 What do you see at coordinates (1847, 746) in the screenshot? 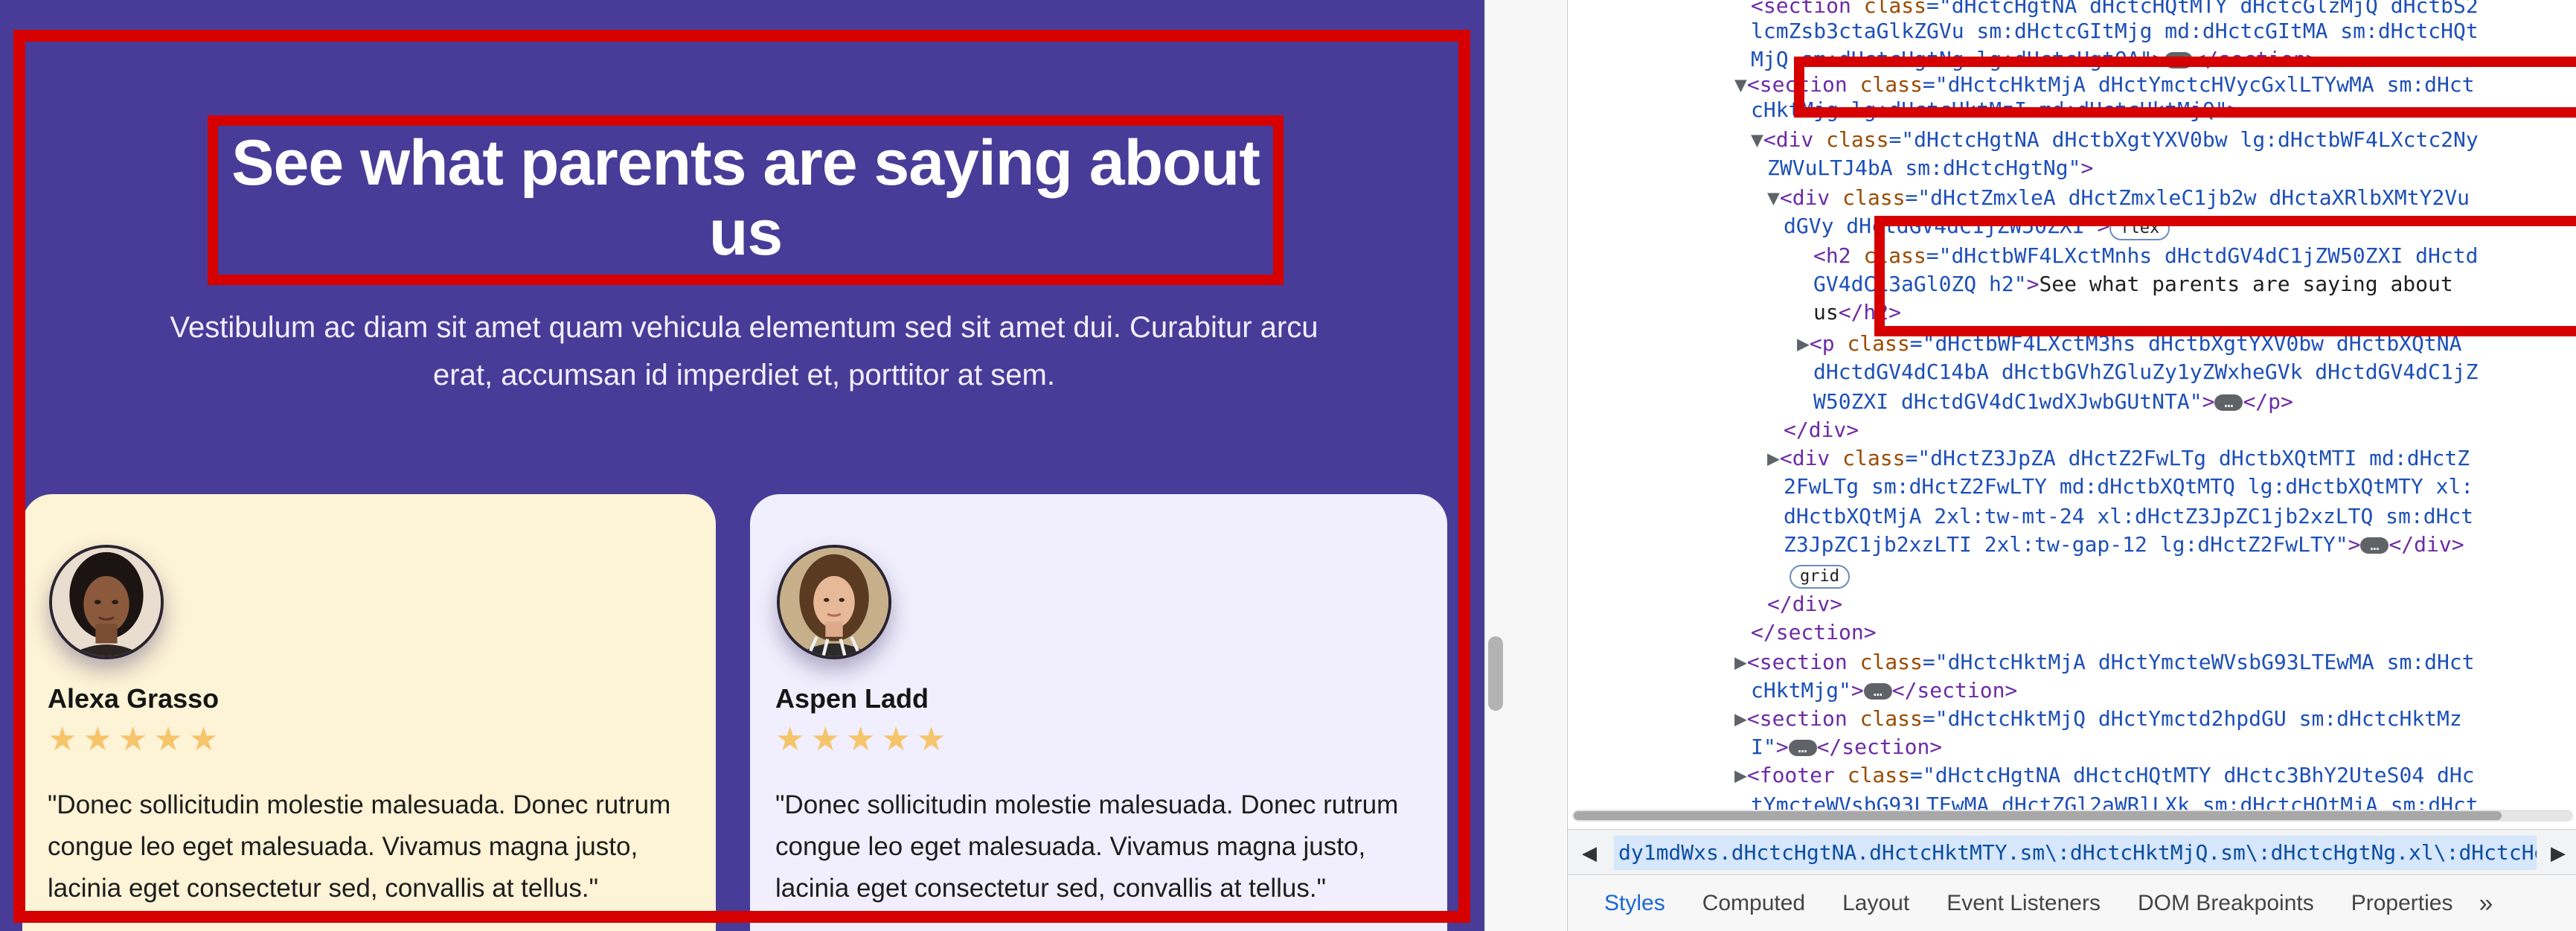
I see `elements-tree-line: I">… </section>` at bounding box center [1847, 746].